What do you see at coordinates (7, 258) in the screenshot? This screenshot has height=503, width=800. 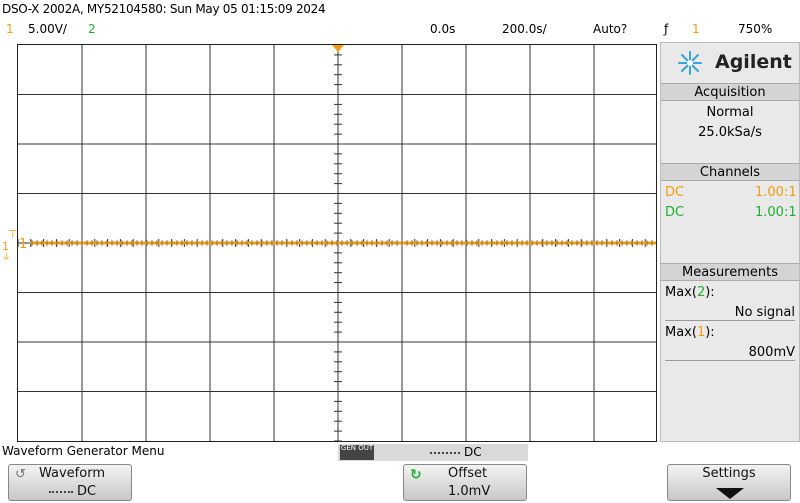 I see `ground-icon: ⏚` at bounding box center [7, 258].